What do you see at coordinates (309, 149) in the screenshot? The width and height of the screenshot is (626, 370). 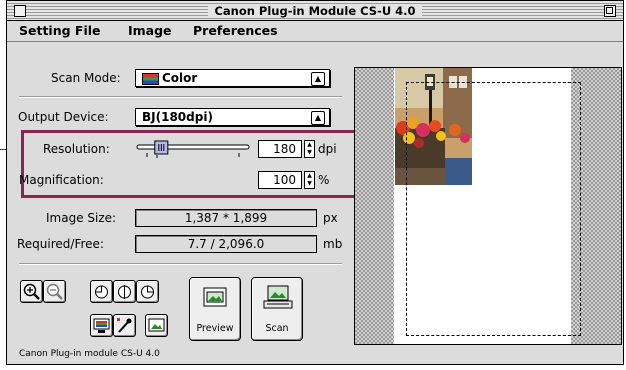 I see `resolution-stepper-icon: ▲ ▼` at bounding box center [309, 149].